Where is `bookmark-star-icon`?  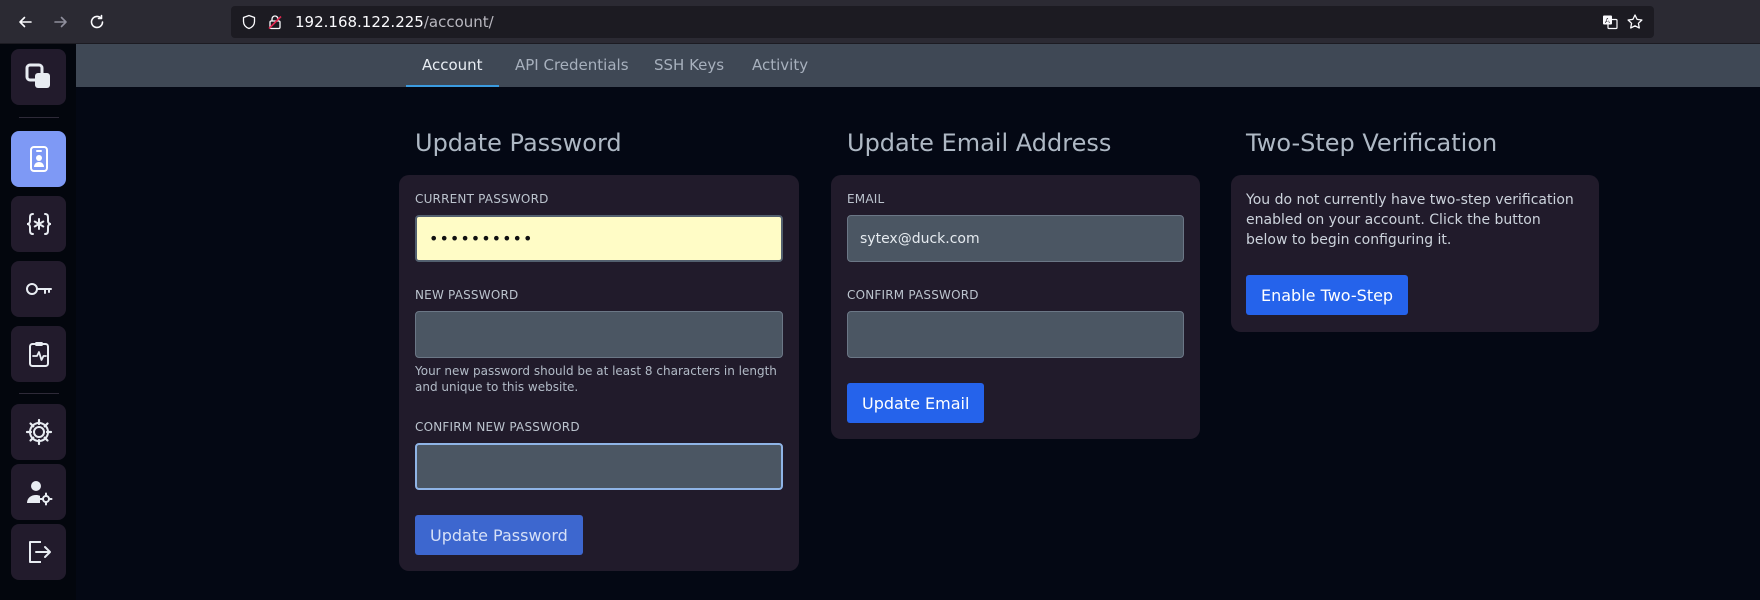
bookmark-star-icon is located at coordinates (1635, 22).